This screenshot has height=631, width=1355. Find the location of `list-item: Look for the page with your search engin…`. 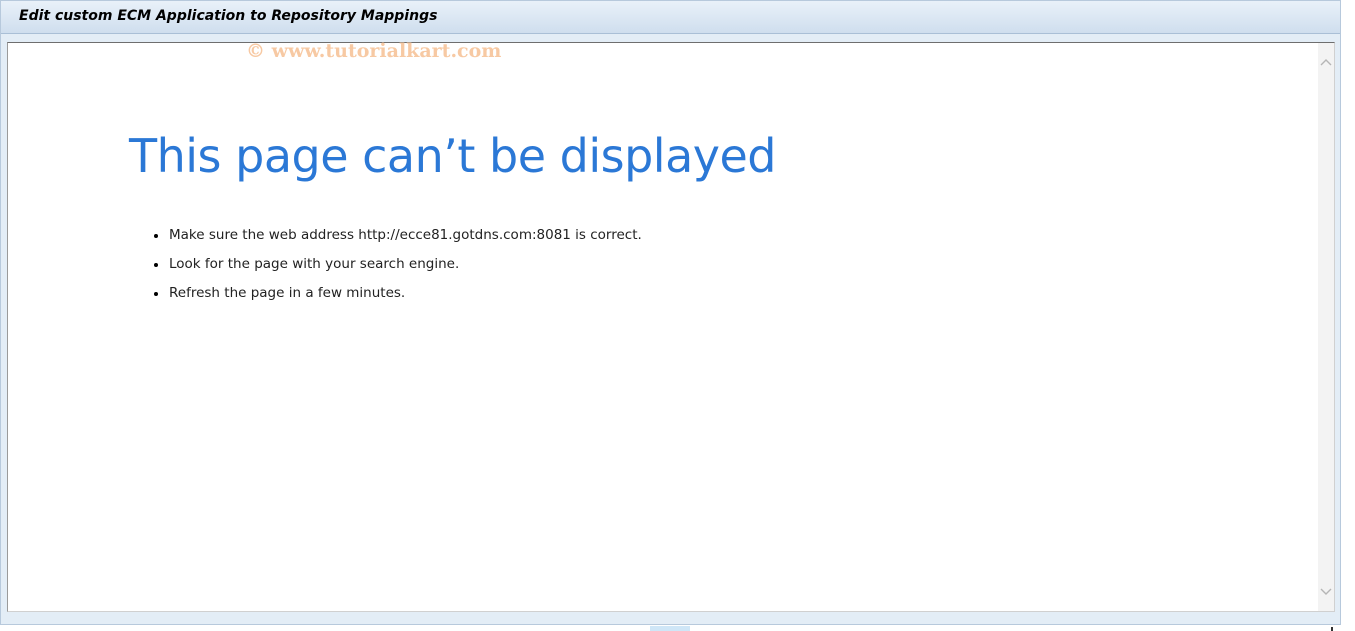

list-item: Look for the page with your search engin… is located at coordinates (397, 268).